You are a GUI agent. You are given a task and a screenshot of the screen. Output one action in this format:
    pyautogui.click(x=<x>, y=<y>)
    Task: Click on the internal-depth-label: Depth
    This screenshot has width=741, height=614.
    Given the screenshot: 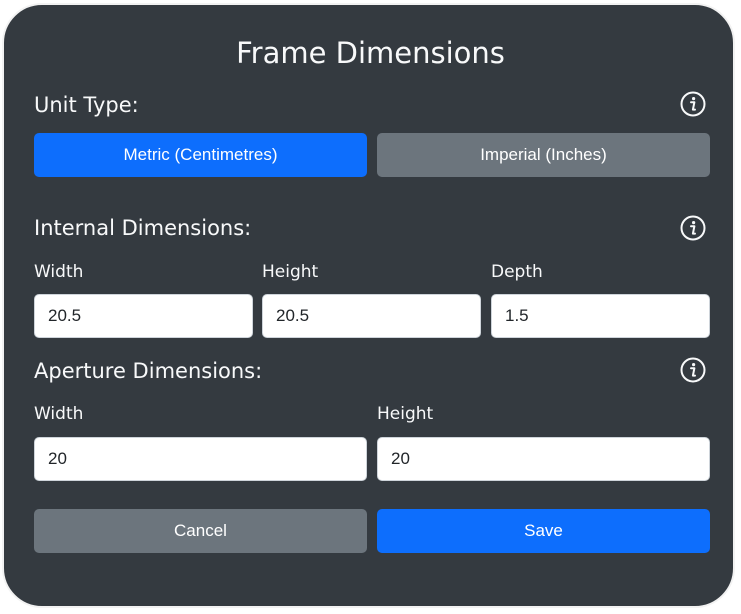 What is the action you would take?
    pyautogui.click(x=517, y=272)
    